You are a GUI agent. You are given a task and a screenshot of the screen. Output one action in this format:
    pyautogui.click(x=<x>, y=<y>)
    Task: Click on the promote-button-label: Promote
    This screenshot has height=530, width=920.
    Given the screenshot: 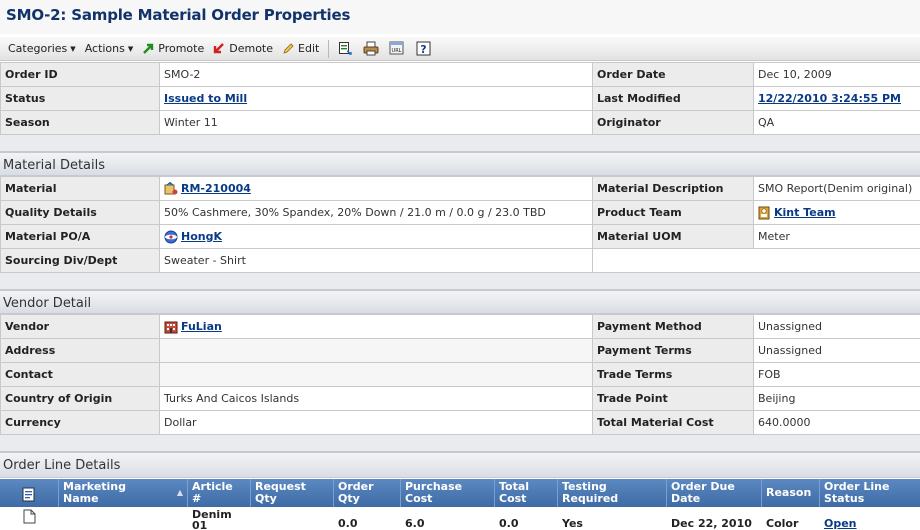 What is the action you would take?
    pyautogui.click(x=181, y=48)
    